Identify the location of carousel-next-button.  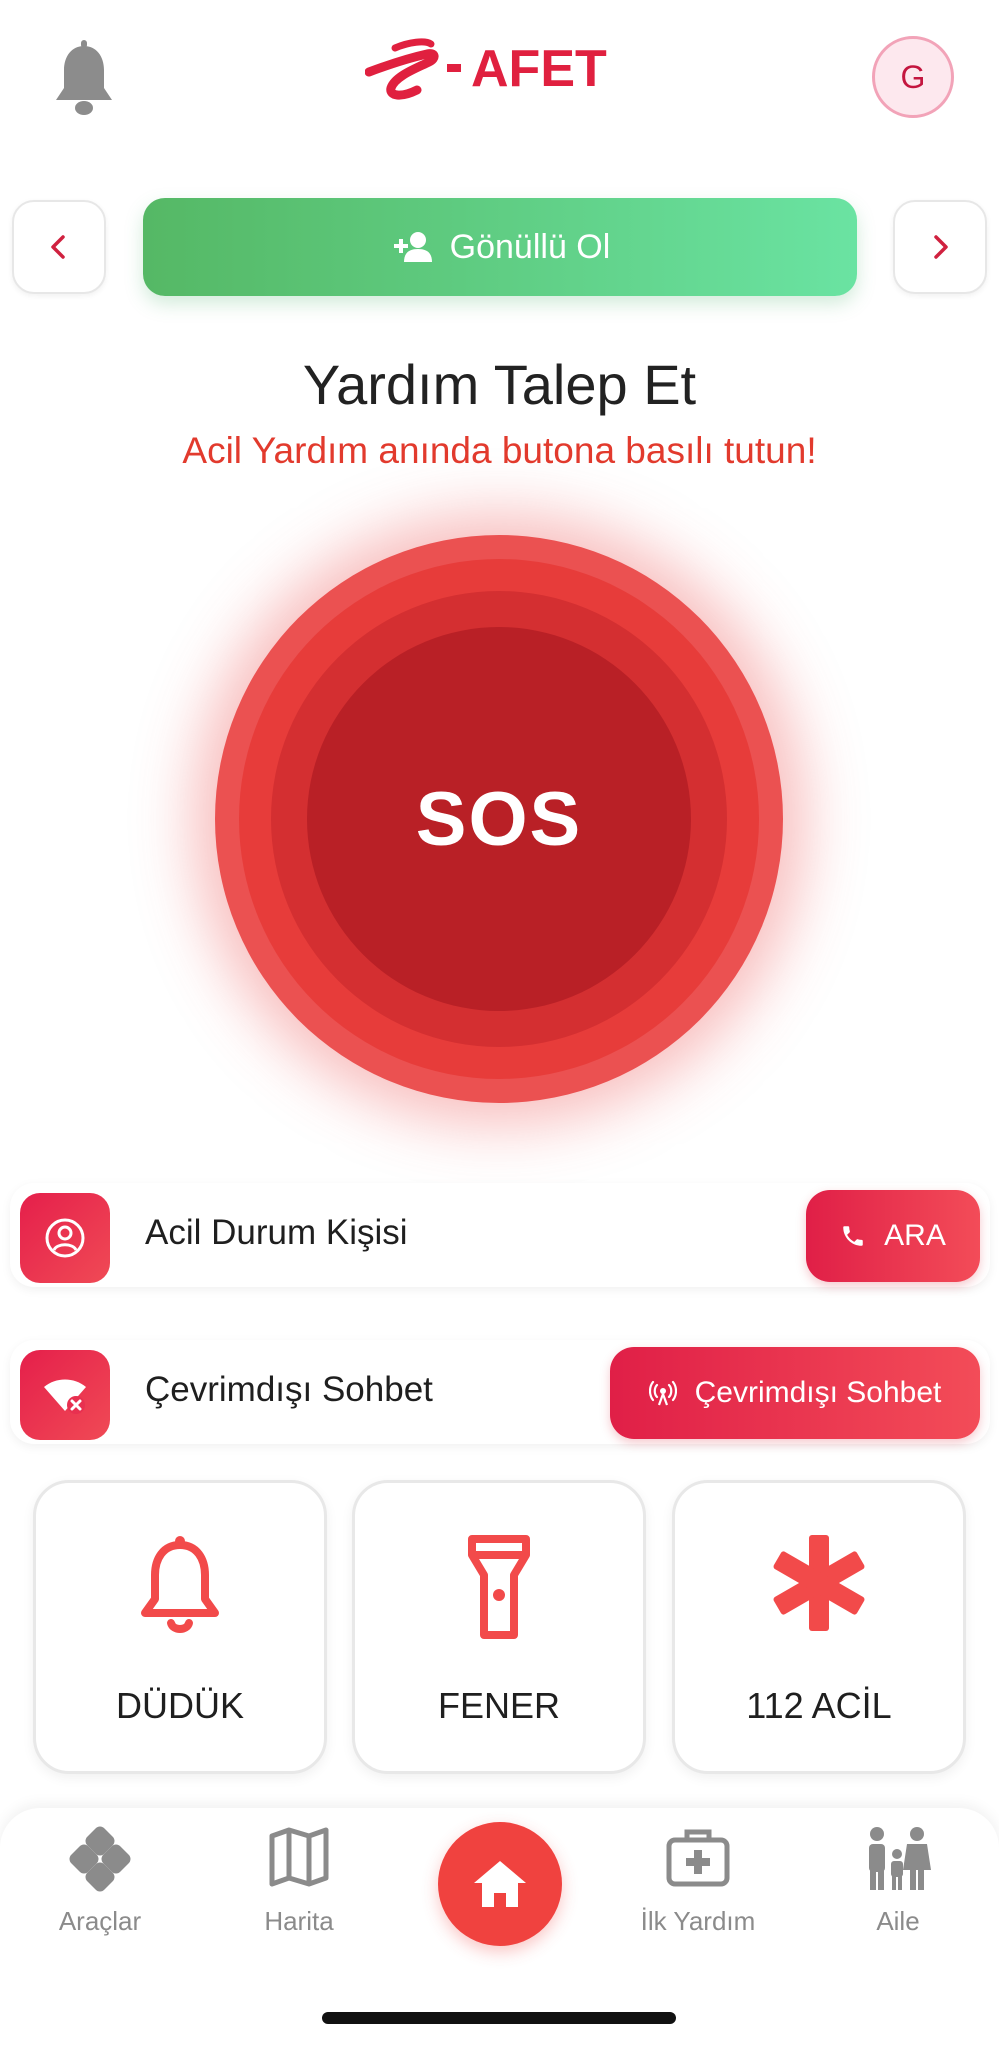
(940, 247).